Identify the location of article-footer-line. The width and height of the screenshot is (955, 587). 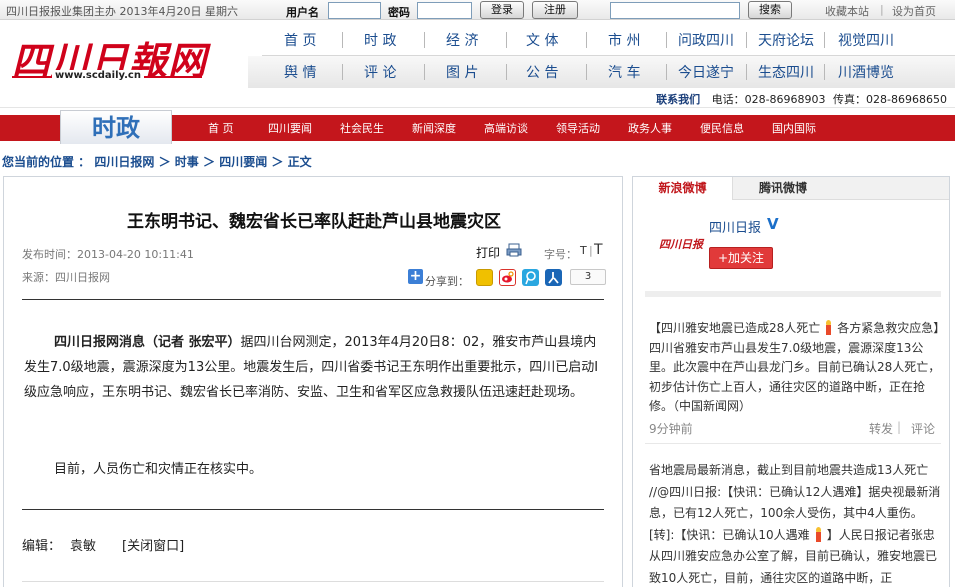
(313, 581).